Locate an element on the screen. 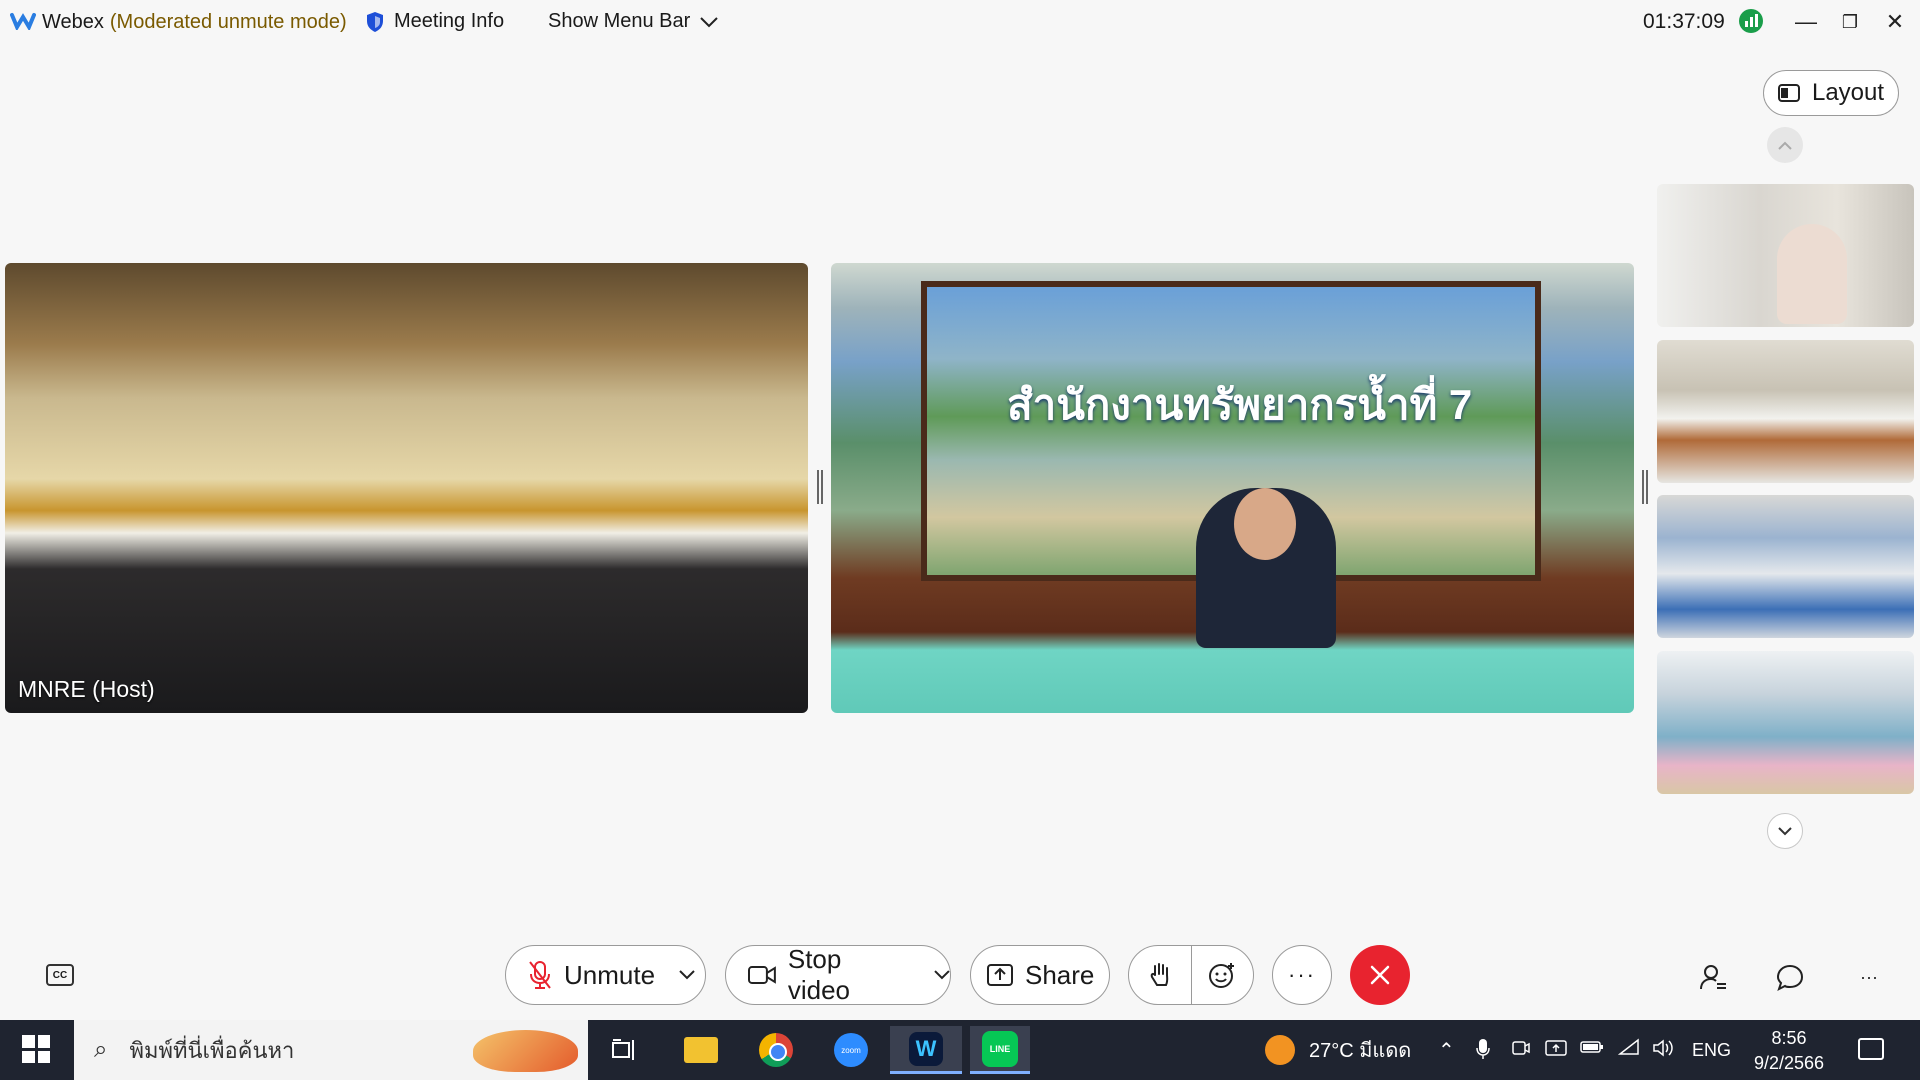 This screenshot has width=1920, height=1080. meeting-info-label: Meeting Info is located at coordinates (449, 21).